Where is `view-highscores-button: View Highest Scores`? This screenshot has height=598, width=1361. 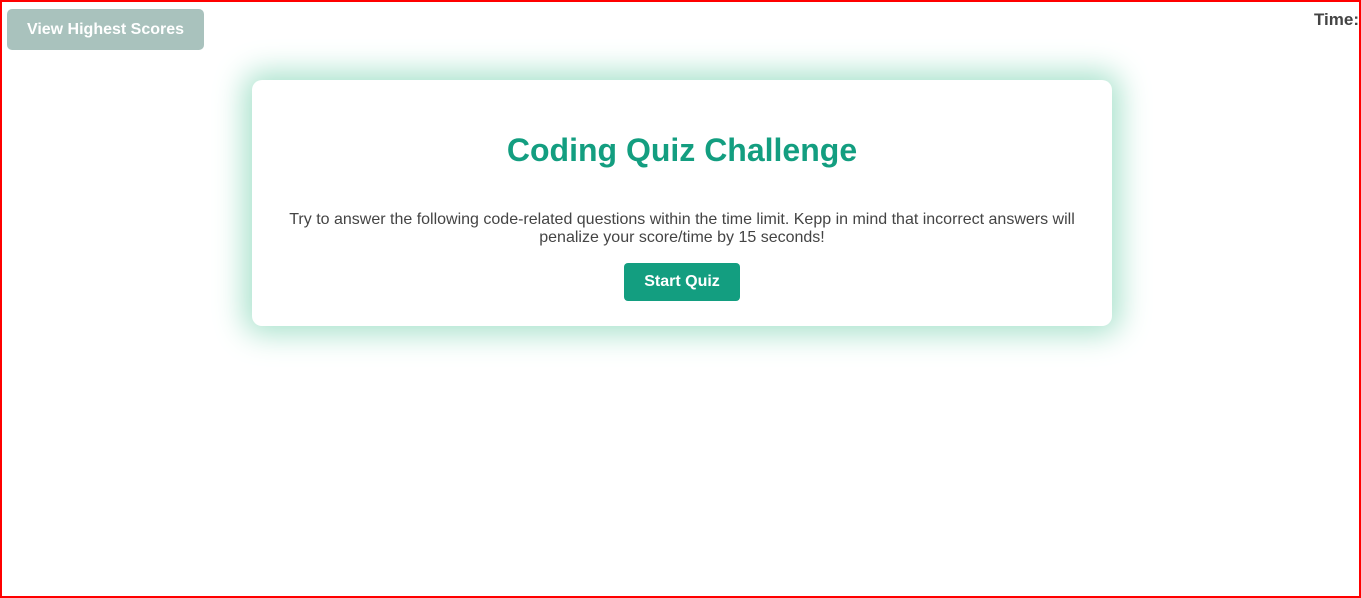 view-highscores-button: View Highest Scores is located at coordinates (105, 29).